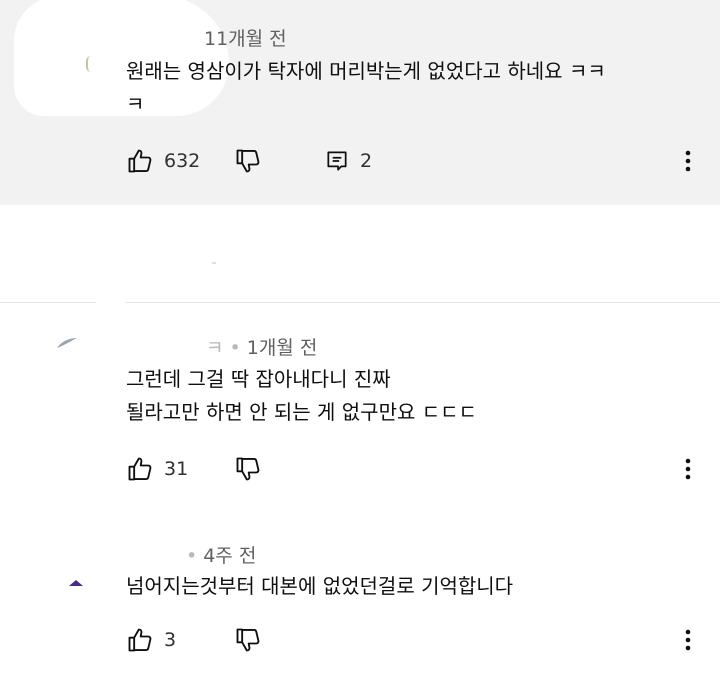 The image size is (720, 693). I want to click on comment-time: 11개월 전, so click(245, 39).